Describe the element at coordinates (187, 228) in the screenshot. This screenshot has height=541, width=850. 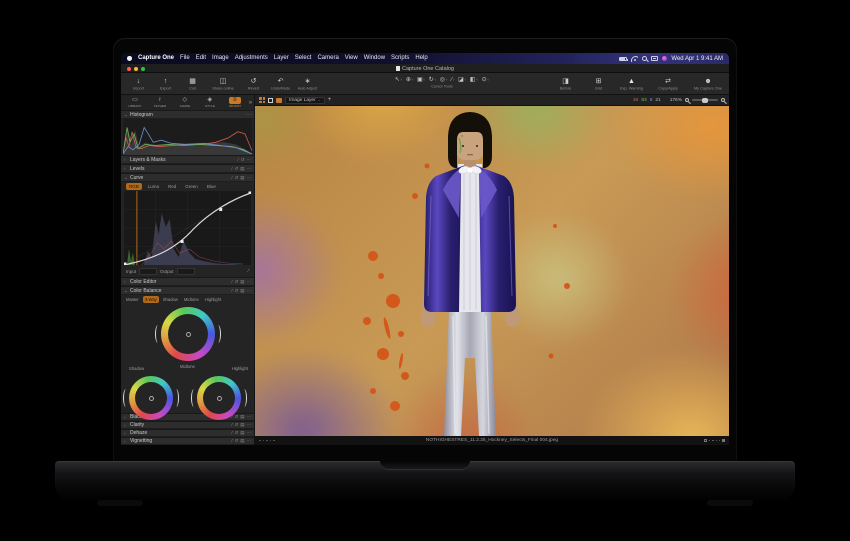
I see `curve-graph` at that location.